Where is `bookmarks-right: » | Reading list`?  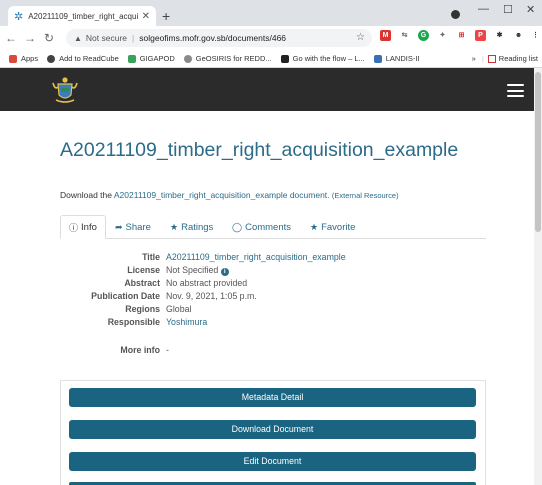
bookmarks-right: » | Reading list is located at coordinates (505, 58).